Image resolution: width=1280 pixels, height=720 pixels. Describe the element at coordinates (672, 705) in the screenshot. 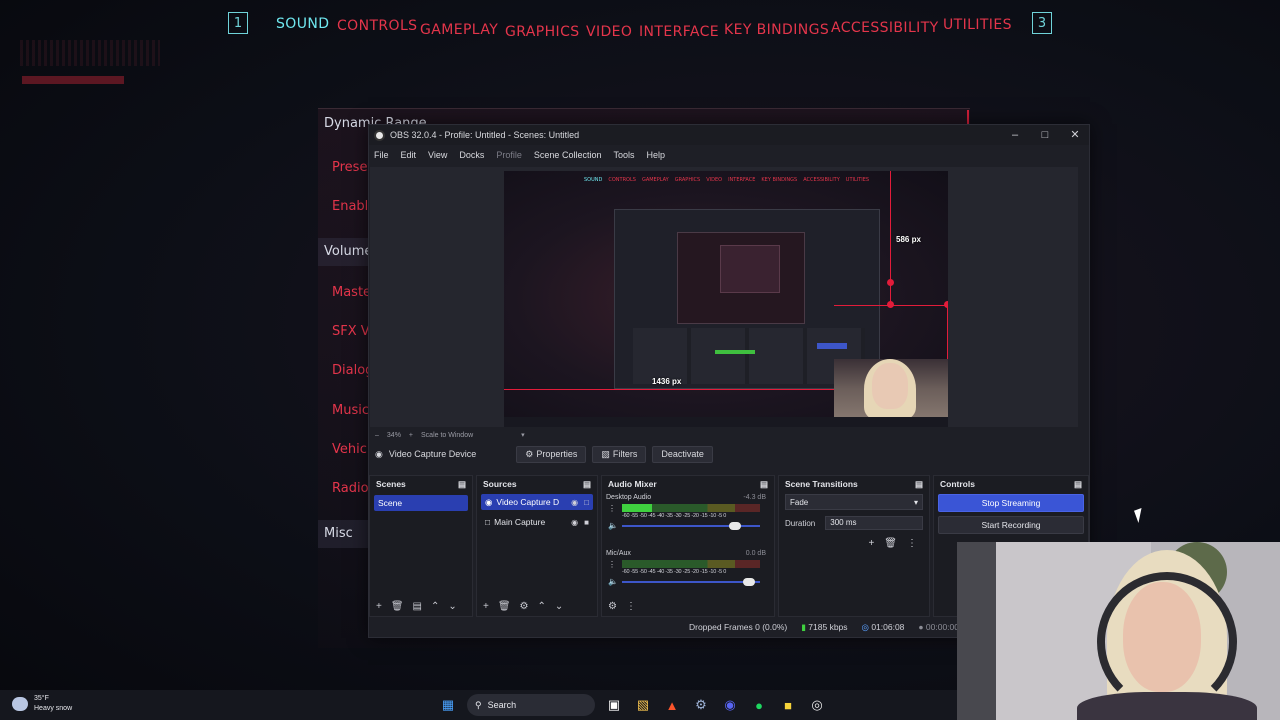

I see `brave-browser-icon: ▲` at that location.